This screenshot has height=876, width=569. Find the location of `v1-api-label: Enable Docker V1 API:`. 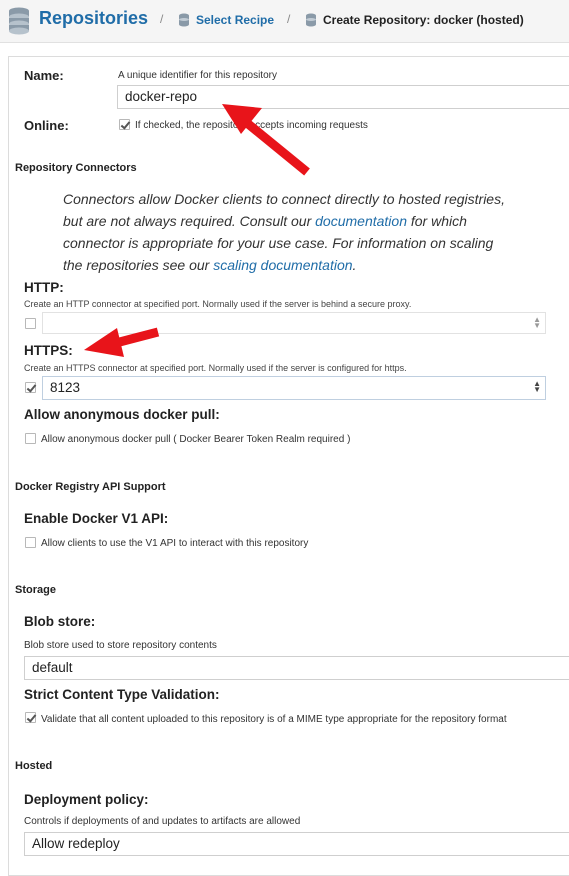

v1-api-label: Enable Docker V1 API: is located at coordinates (96, 518).